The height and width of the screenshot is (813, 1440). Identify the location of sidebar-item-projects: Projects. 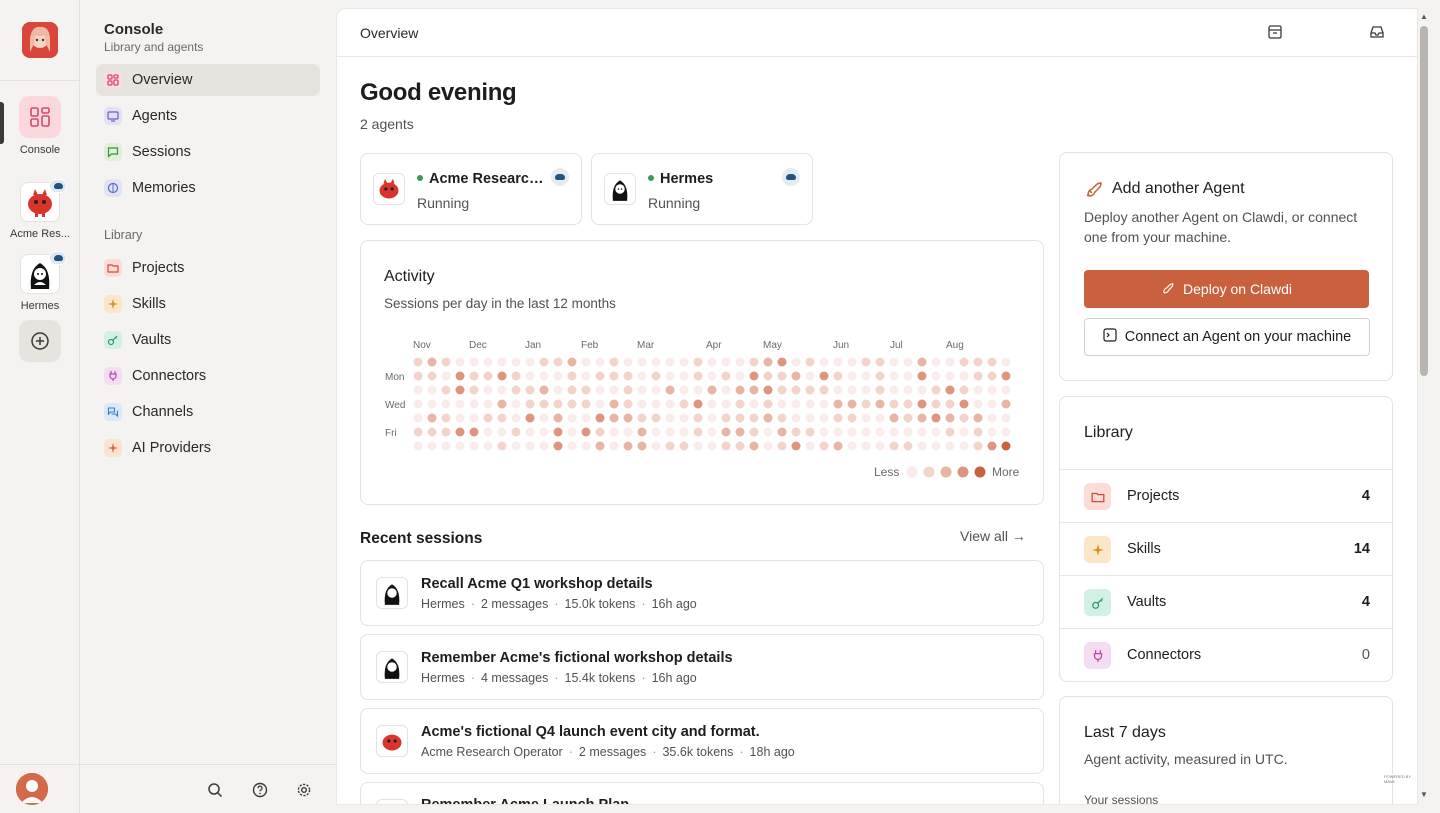
(208, 268).